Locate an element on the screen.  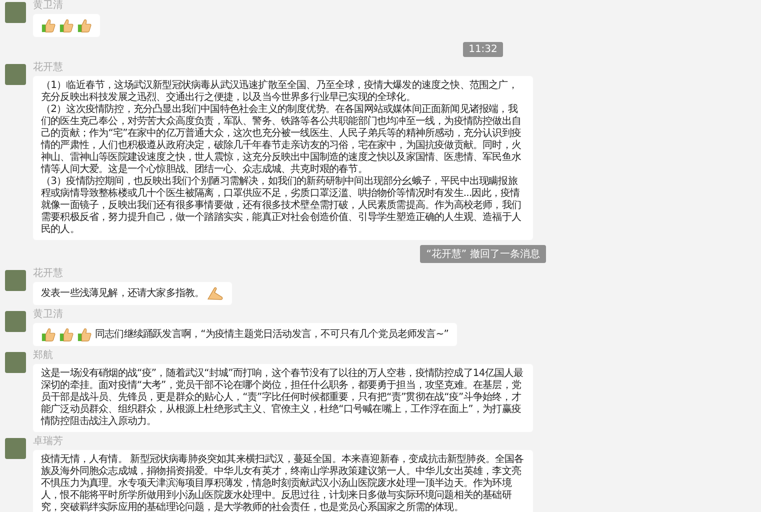
timestamp: 11:32 is located at coordinates (483, 49).